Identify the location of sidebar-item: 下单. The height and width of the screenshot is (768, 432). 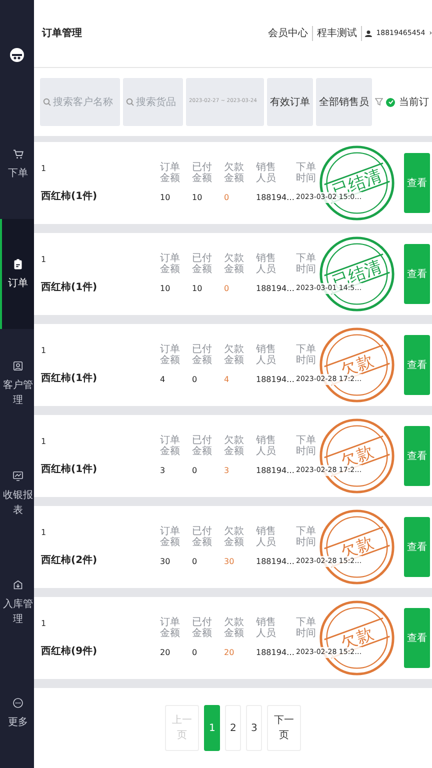
(17, 165).